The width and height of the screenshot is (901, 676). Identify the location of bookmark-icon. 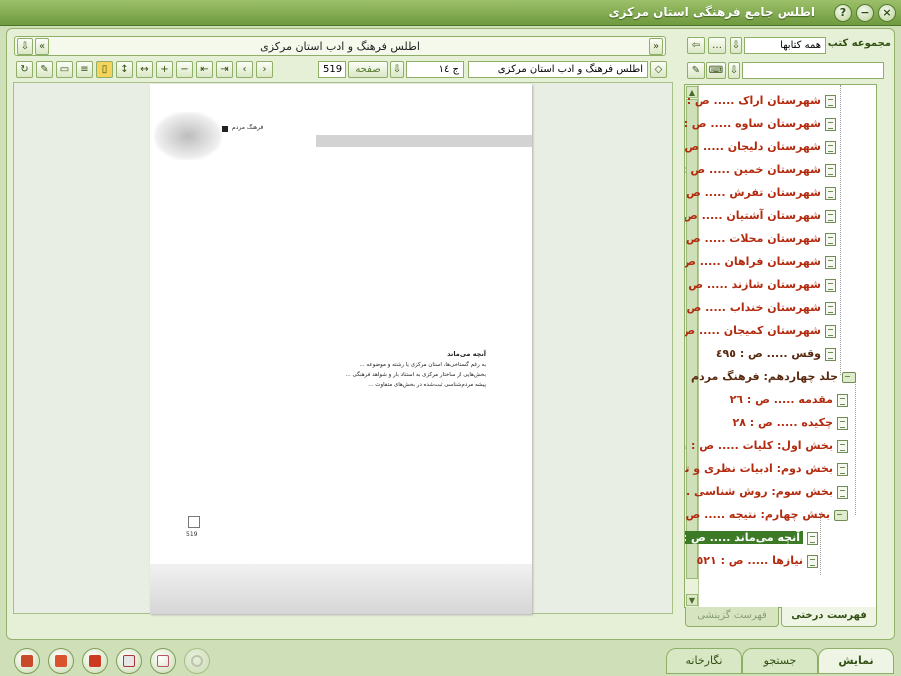
(61, 661).